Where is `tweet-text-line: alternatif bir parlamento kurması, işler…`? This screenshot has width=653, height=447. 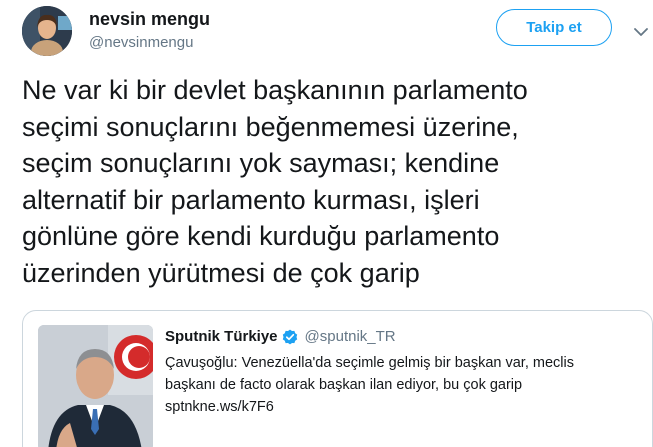 tweet-text-line: alternatif bir parlamento kurması, işler… is located at coordinates (251, 199).